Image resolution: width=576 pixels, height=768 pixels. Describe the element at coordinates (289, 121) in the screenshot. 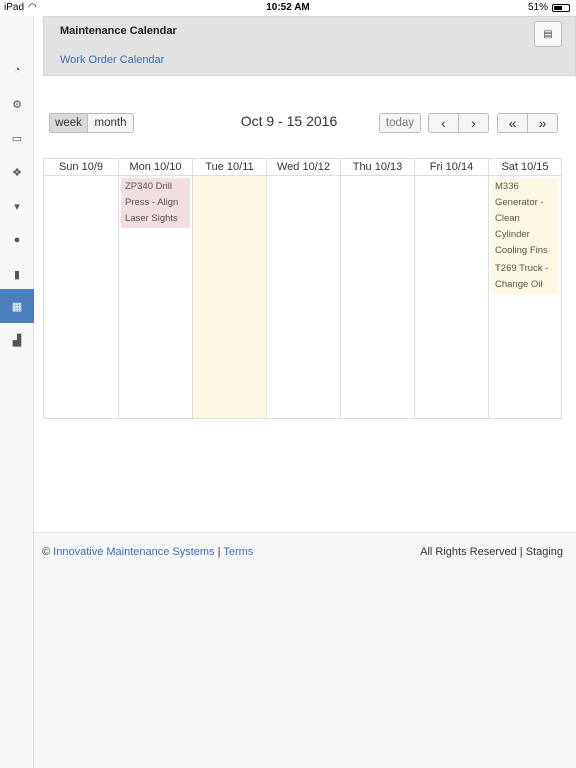

I see `calendar-range-title: Oct 9 - 15 2016` at that location.